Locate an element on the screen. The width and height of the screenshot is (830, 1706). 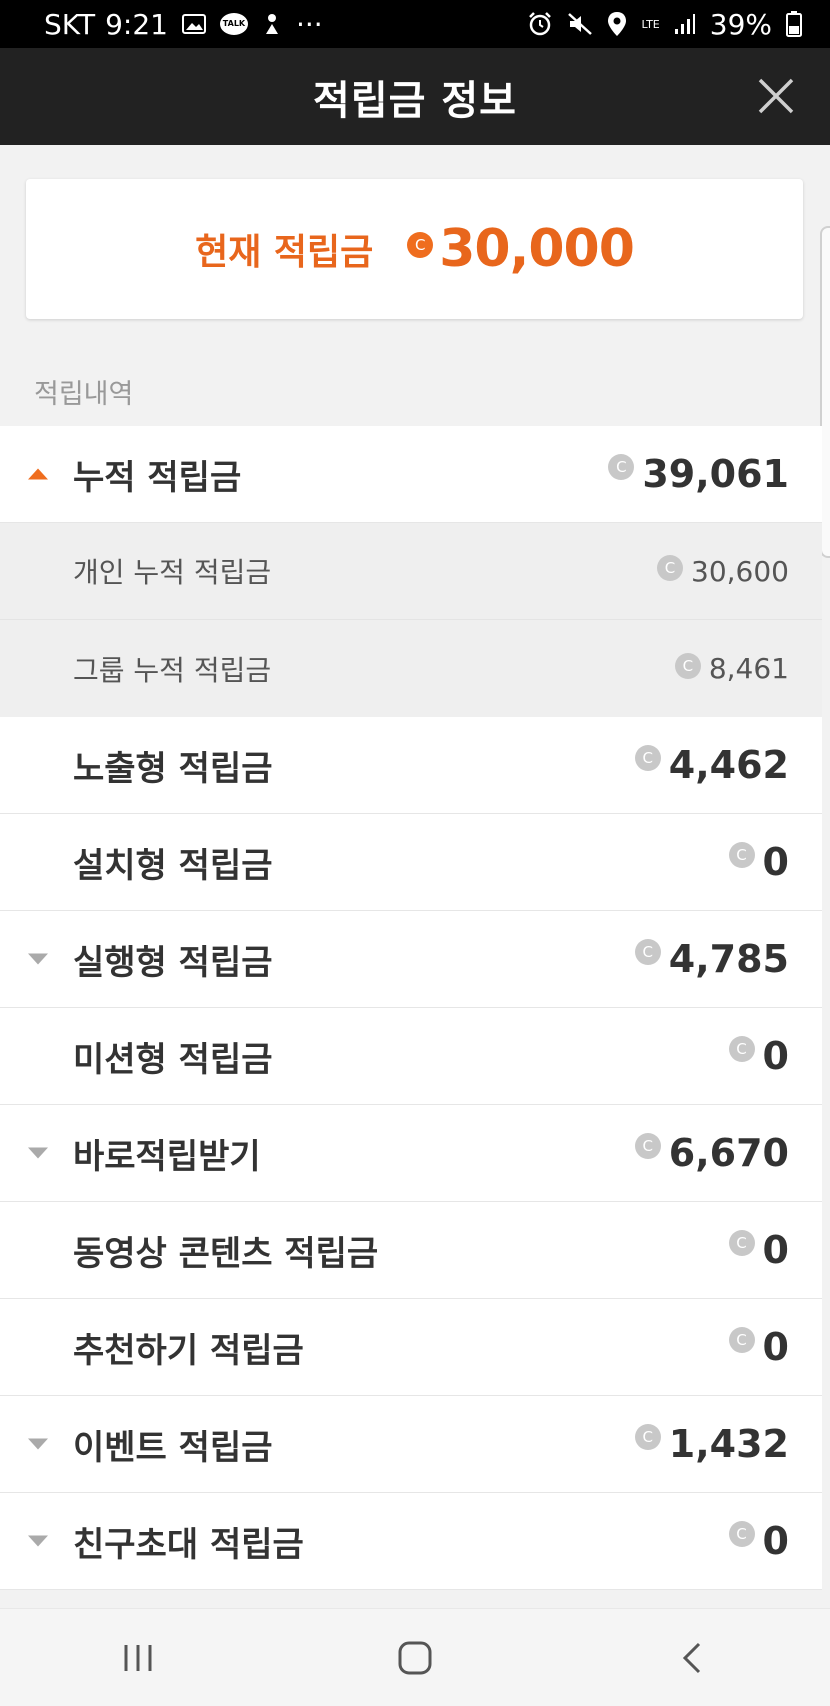
list-item-amount: 6,670 is located at coordinates (728, 1153).